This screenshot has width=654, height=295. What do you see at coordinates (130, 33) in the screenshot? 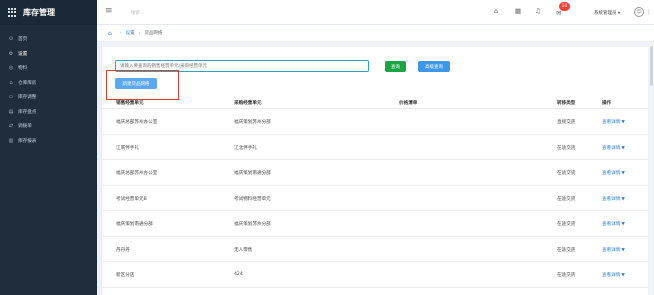
I see `breadcrumb-settings-link: 设置` at bounding box center [130, 33].